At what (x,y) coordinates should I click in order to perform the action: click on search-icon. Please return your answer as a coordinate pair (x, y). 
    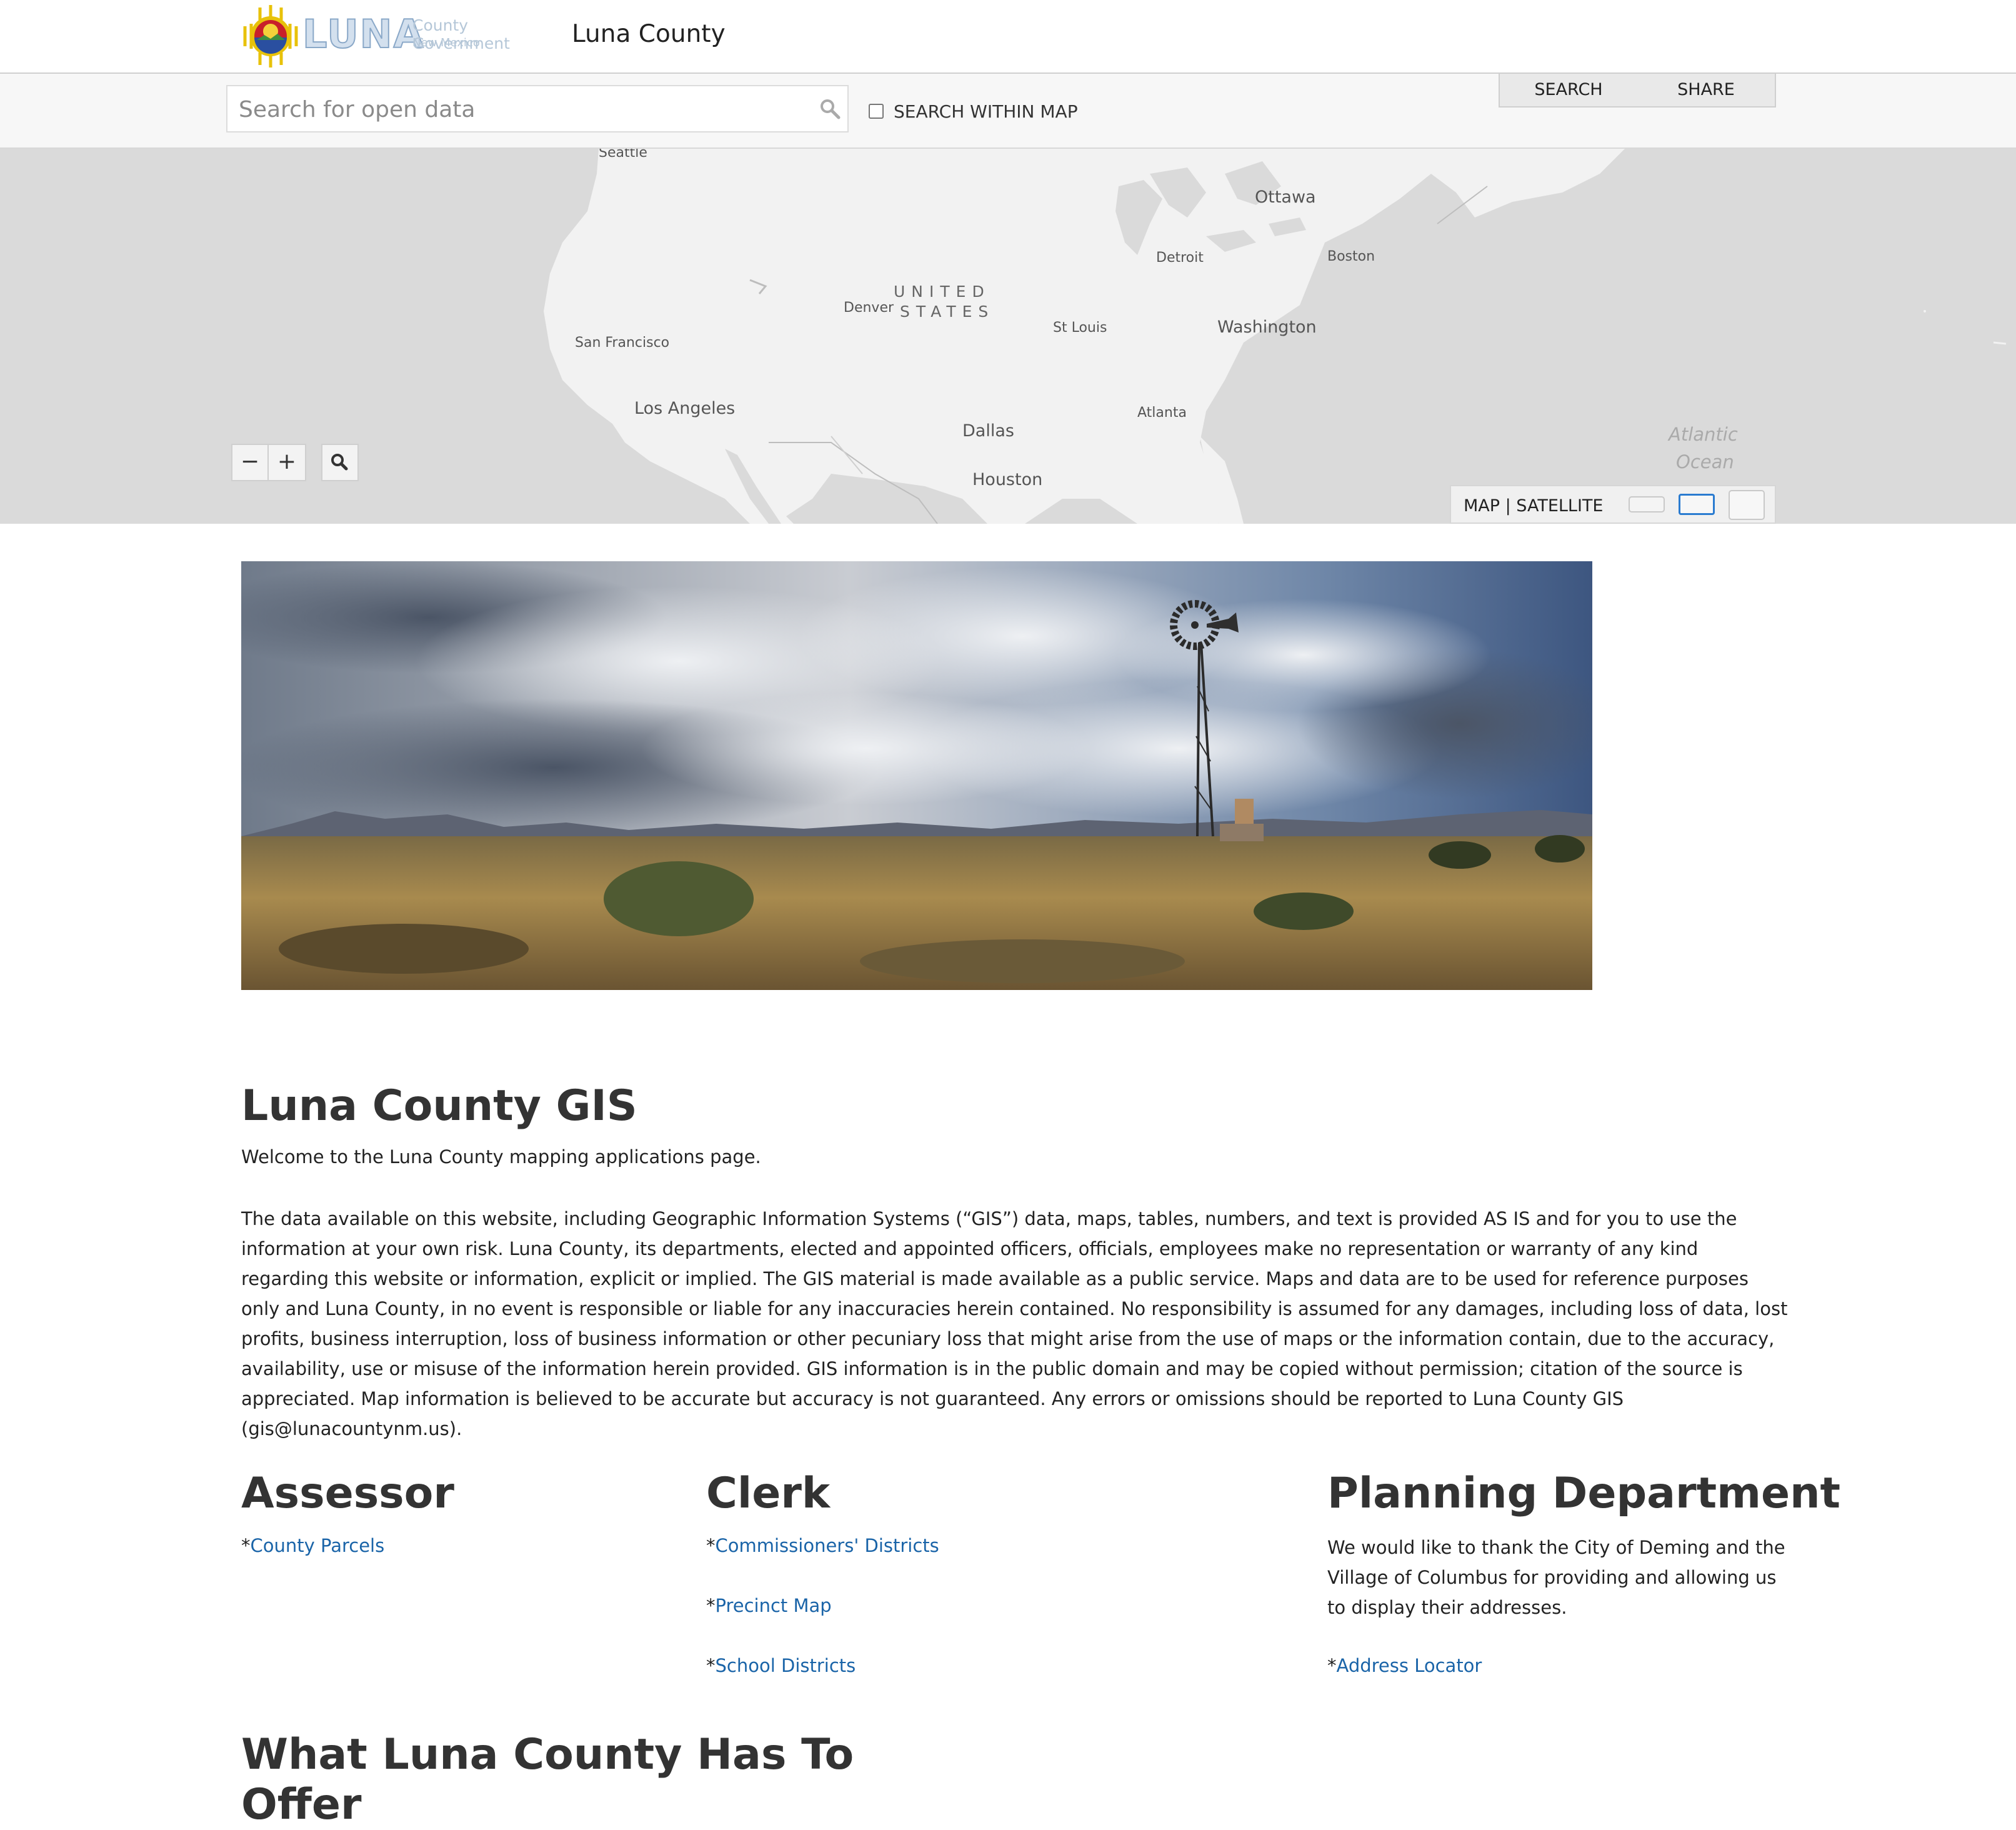
    Looking at the image, I should click on (830, 110).